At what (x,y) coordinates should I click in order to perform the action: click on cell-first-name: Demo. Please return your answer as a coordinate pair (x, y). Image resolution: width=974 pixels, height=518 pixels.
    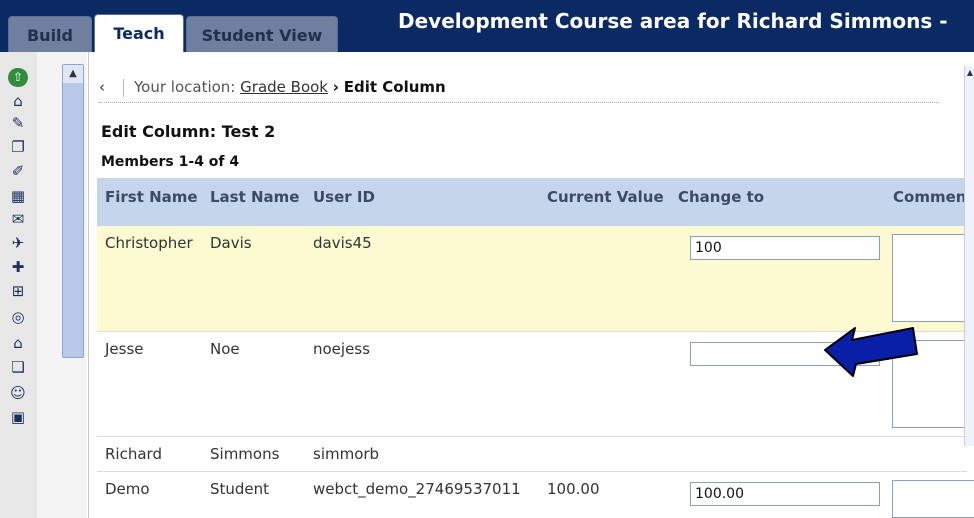
    Looking at the image, I should click on (127, 489).